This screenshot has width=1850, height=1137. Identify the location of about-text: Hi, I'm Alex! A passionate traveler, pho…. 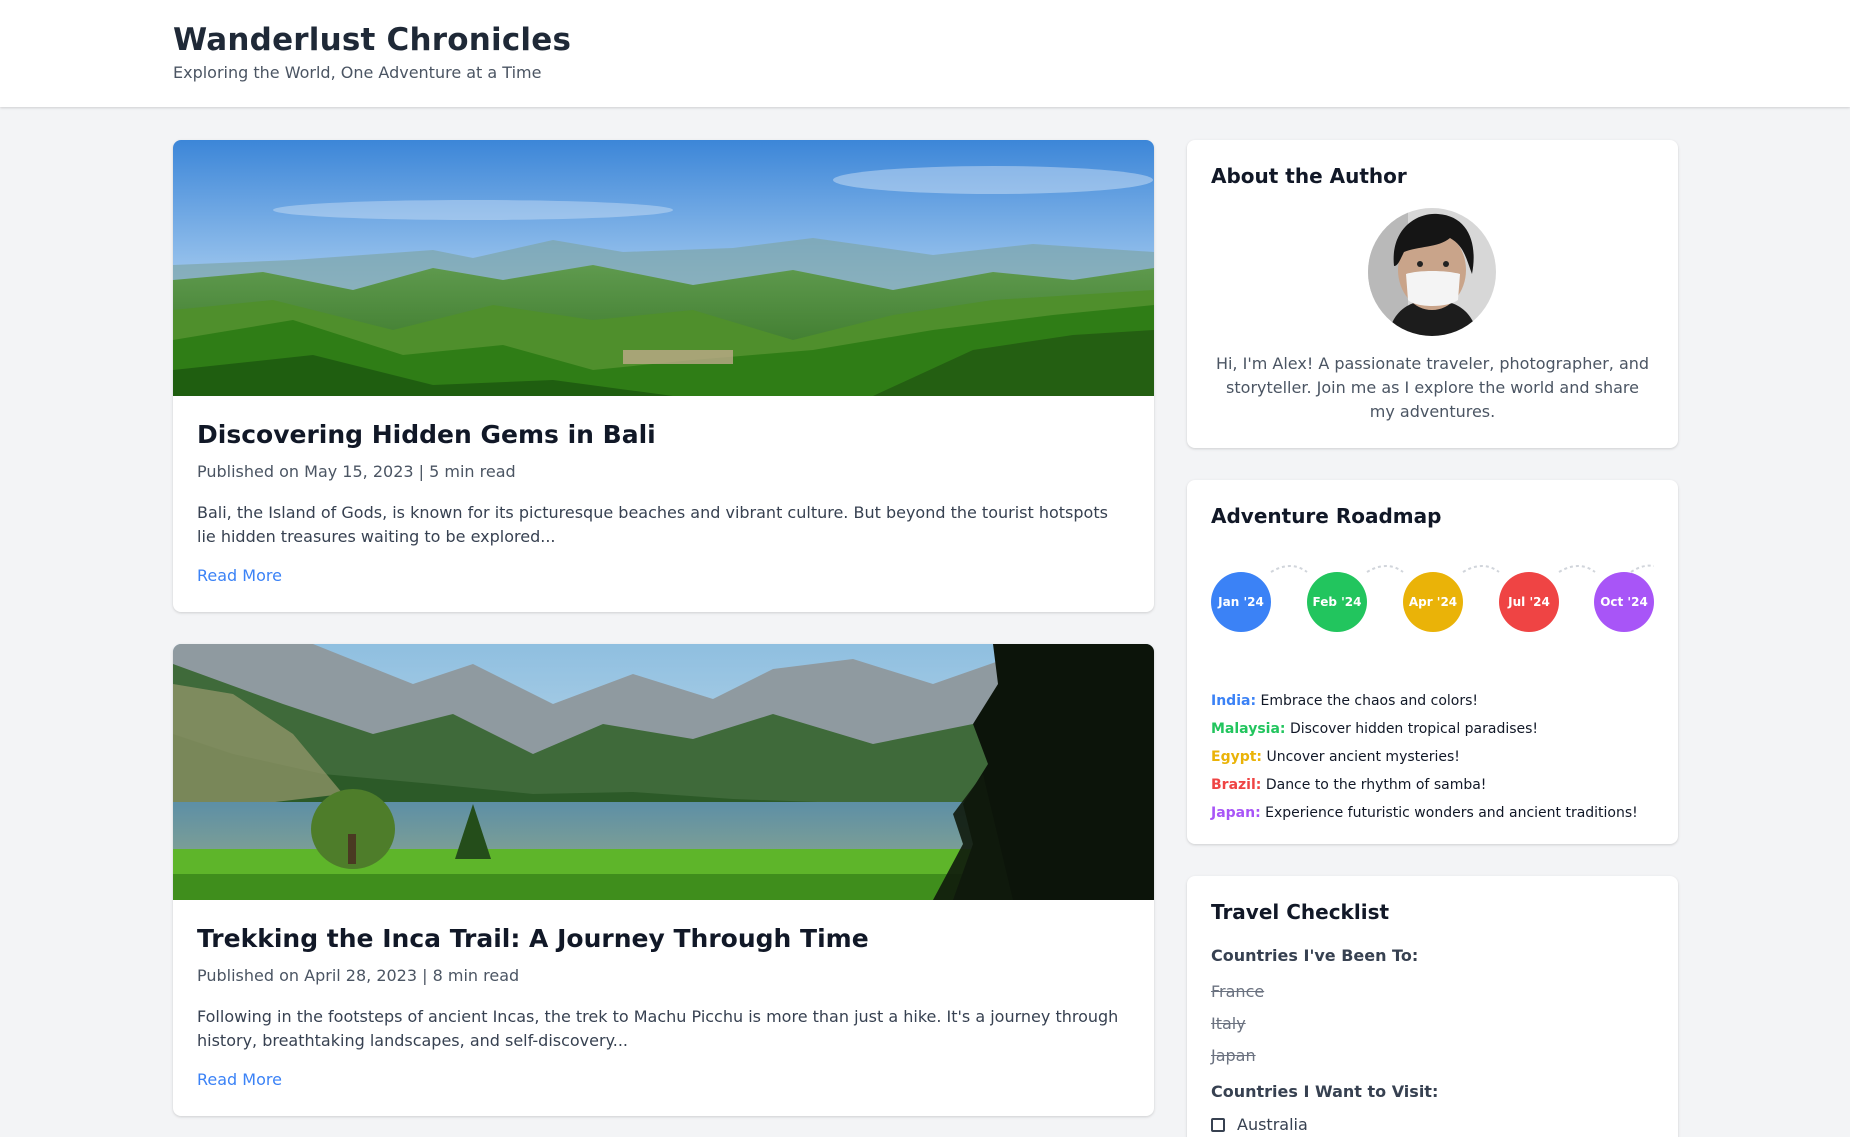
(1432, 387).